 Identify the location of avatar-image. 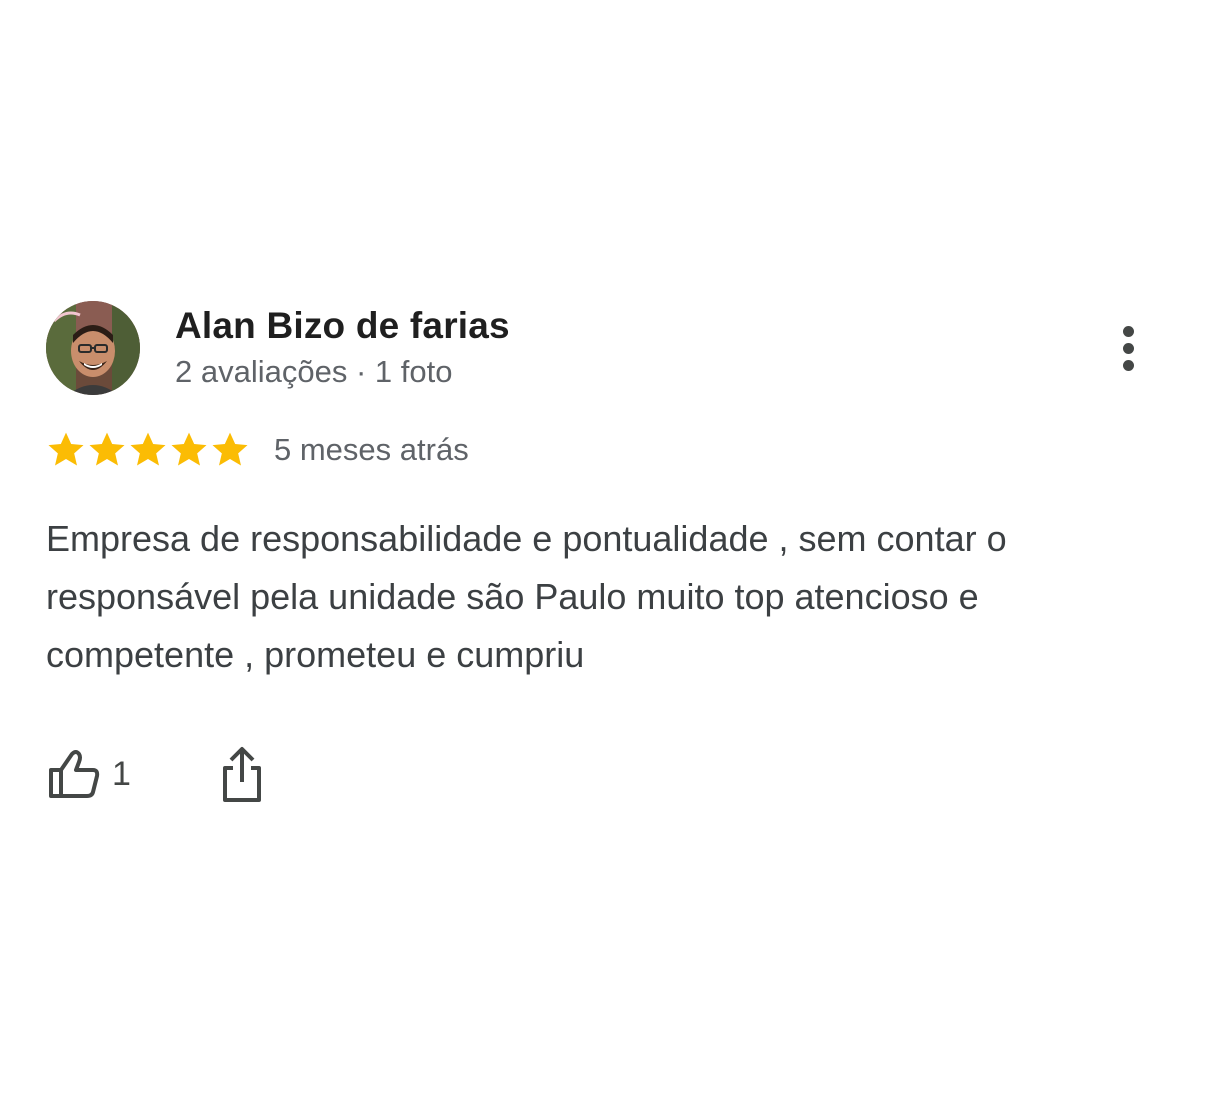
(93, 348).